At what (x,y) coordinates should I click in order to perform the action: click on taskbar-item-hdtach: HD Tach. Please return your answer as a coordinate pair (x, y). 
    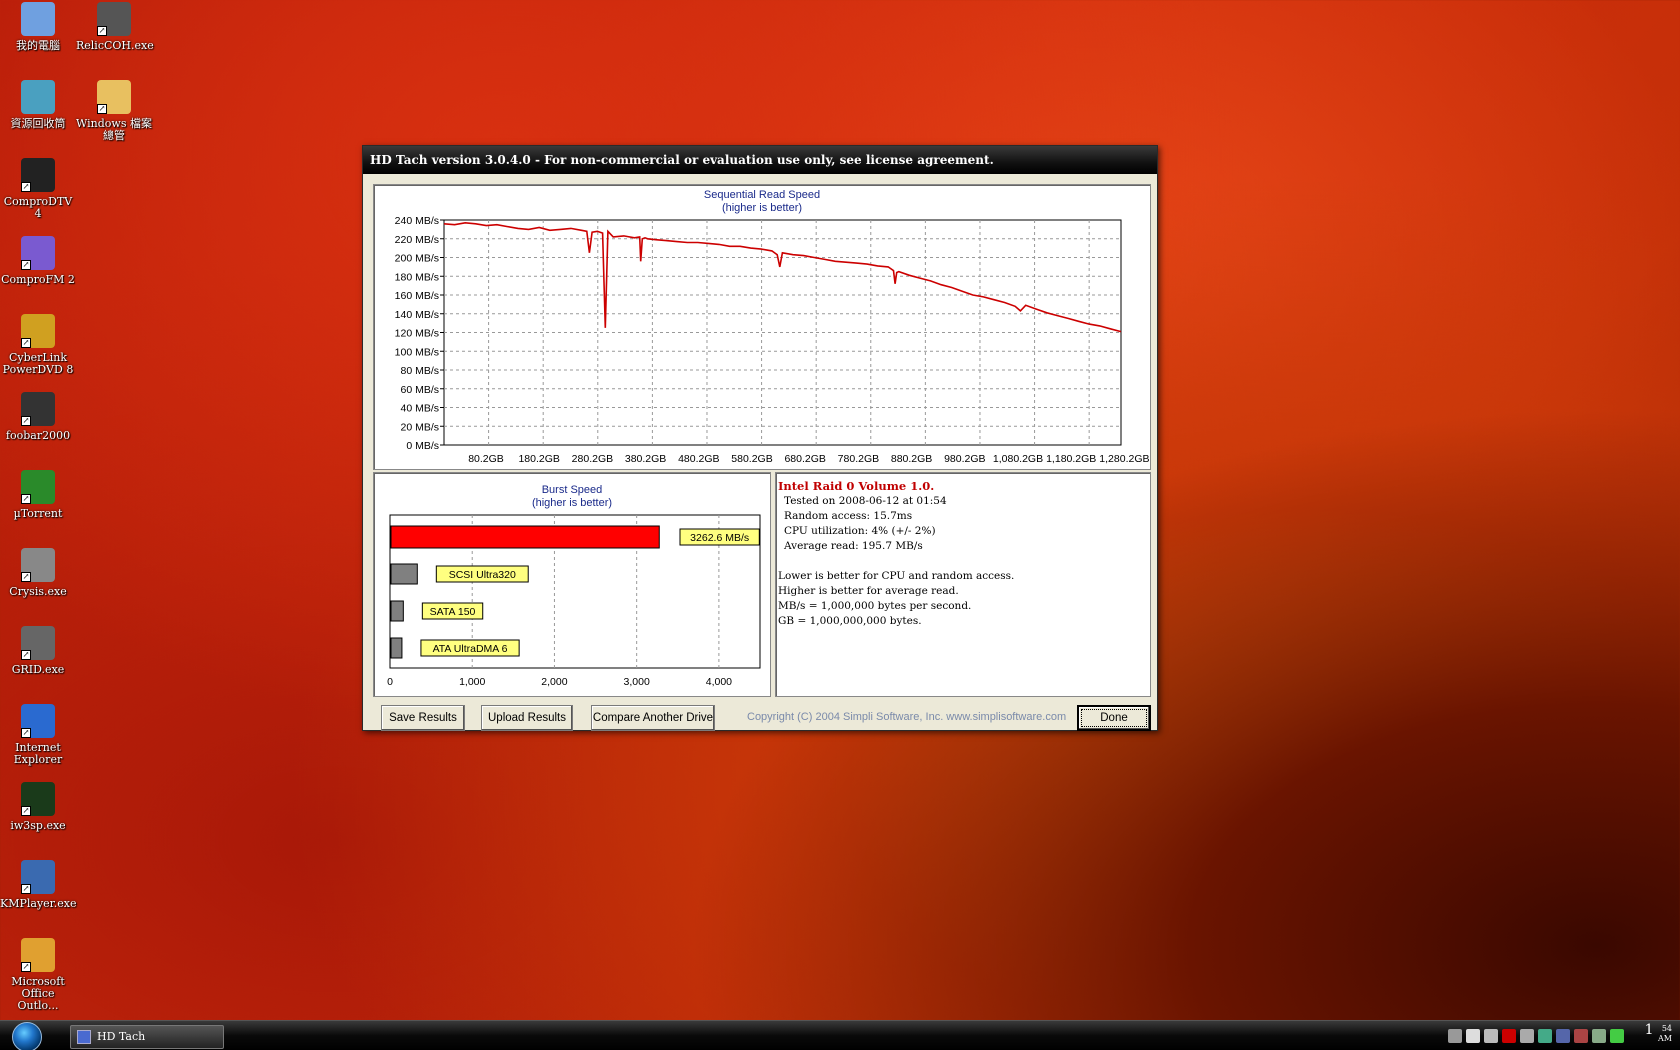
    Looking at the image, I should click on (147, 1037).